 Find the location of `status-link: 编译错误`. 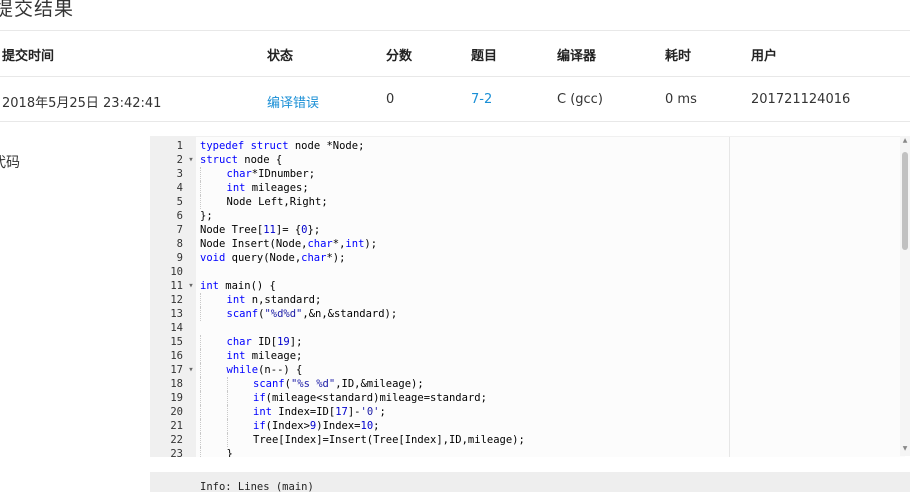

status-link: 编译错误 is located at coordinates (293, 101).